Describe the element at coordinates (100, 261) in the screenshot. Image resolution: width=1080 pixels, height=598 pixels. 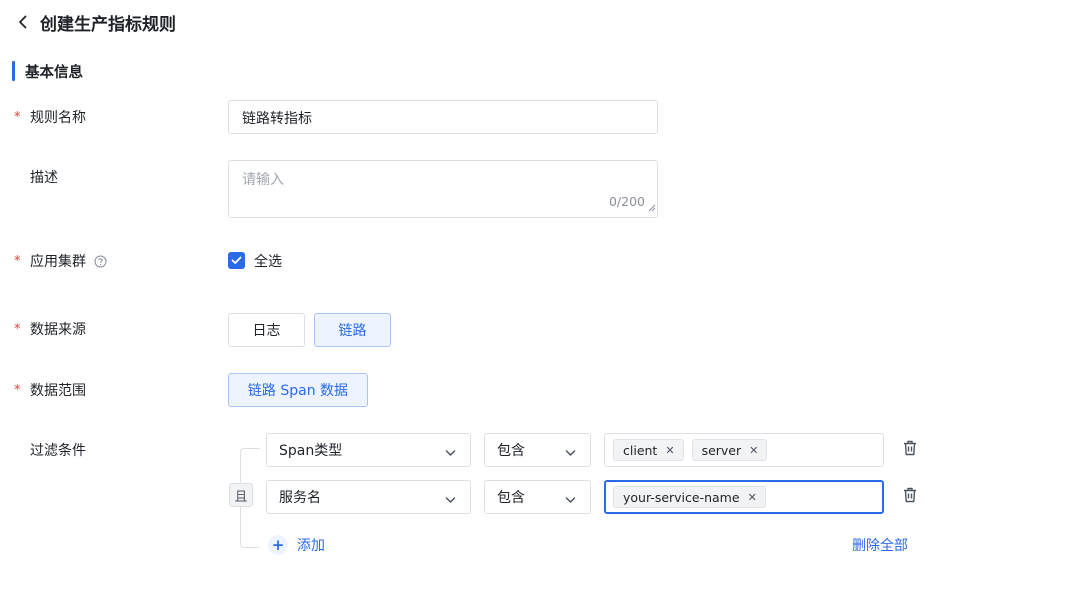
I see `help-circle-icon` at that location.